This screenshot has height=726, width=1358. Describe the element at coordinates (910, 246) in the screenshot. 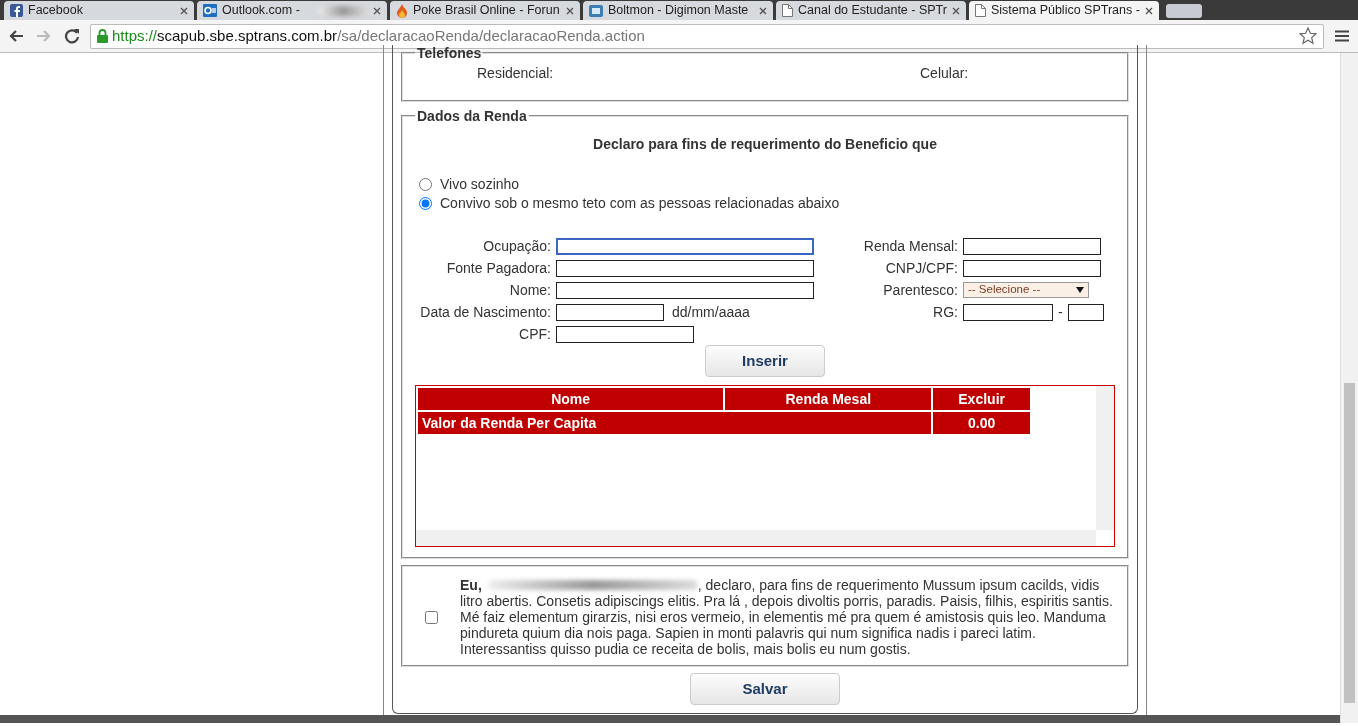

I see `field-label: Renda Mensal:` at that location.